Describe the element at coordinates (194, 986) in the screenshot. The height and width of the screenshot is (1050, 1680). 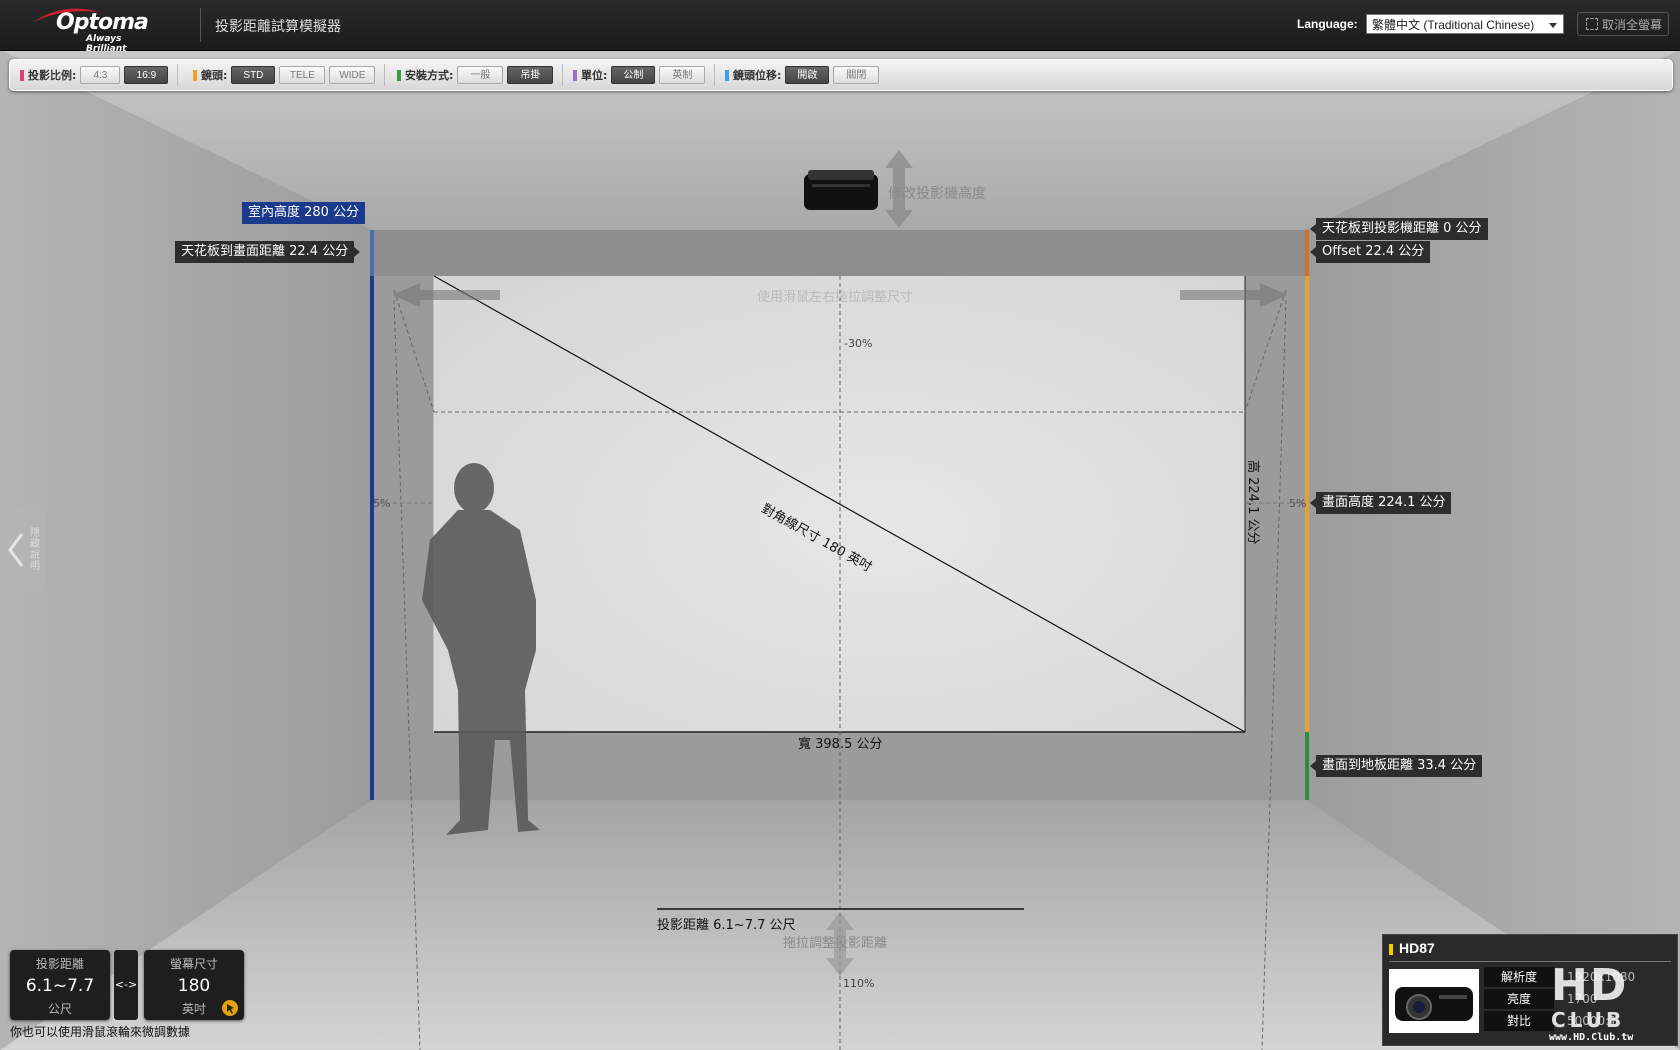
I see `size-value: 180` at that location.